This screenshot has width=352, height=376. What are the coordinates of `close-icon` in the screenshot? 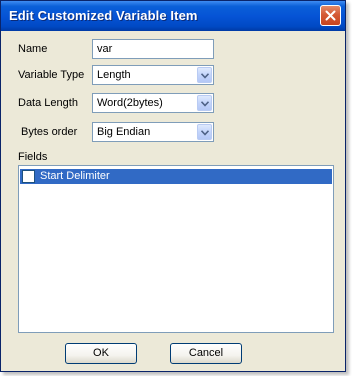 It's located at (330, 15).